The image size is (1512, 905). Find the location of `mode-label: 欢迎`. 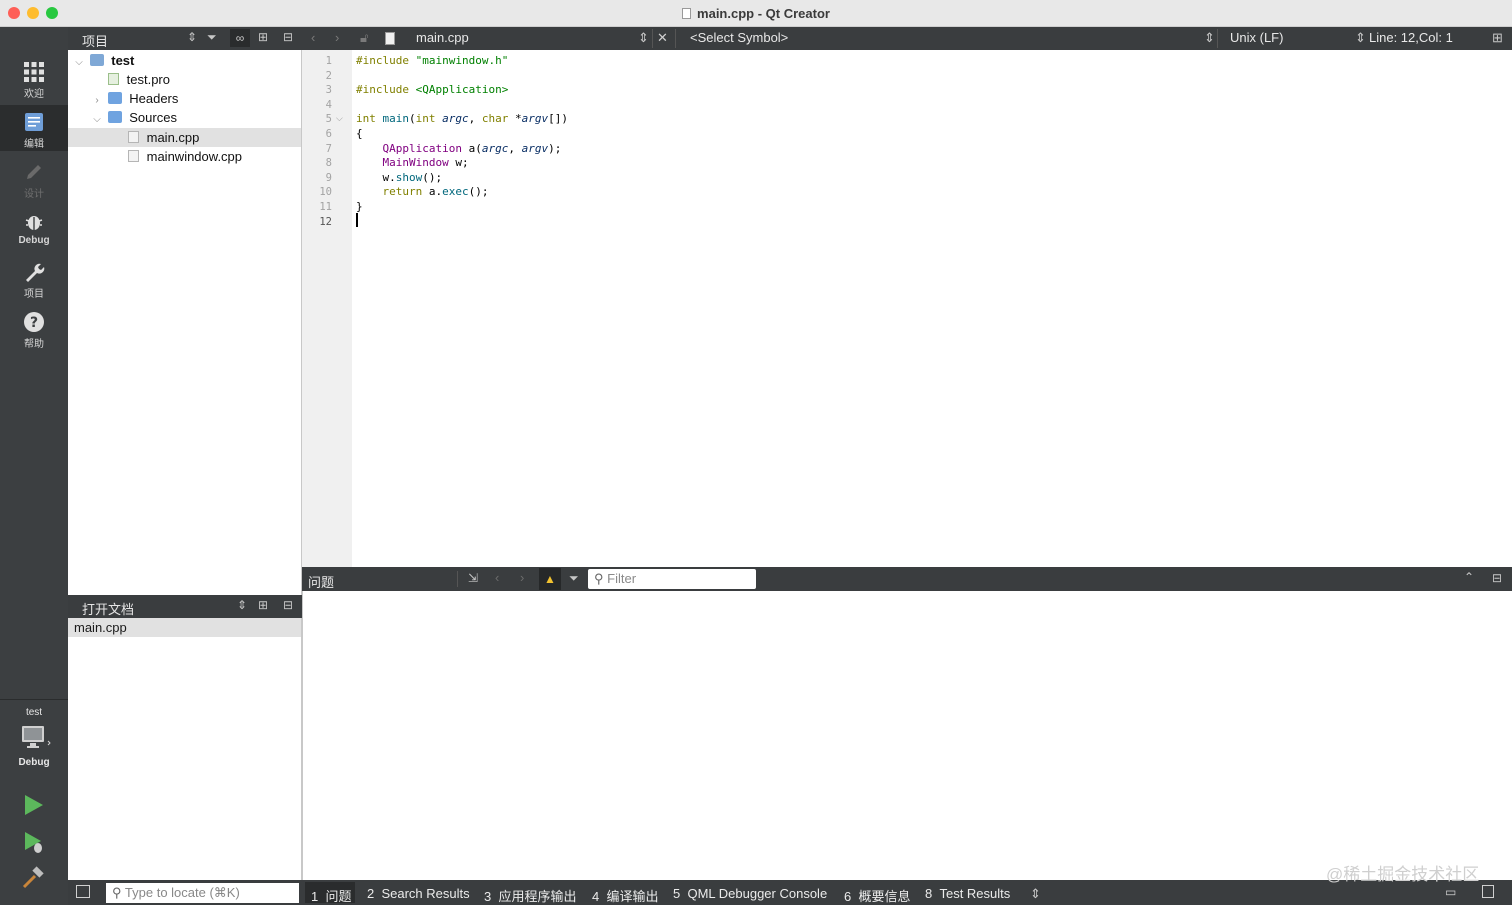

mode-label: 欢迎 is located at coordinates (34, 94).